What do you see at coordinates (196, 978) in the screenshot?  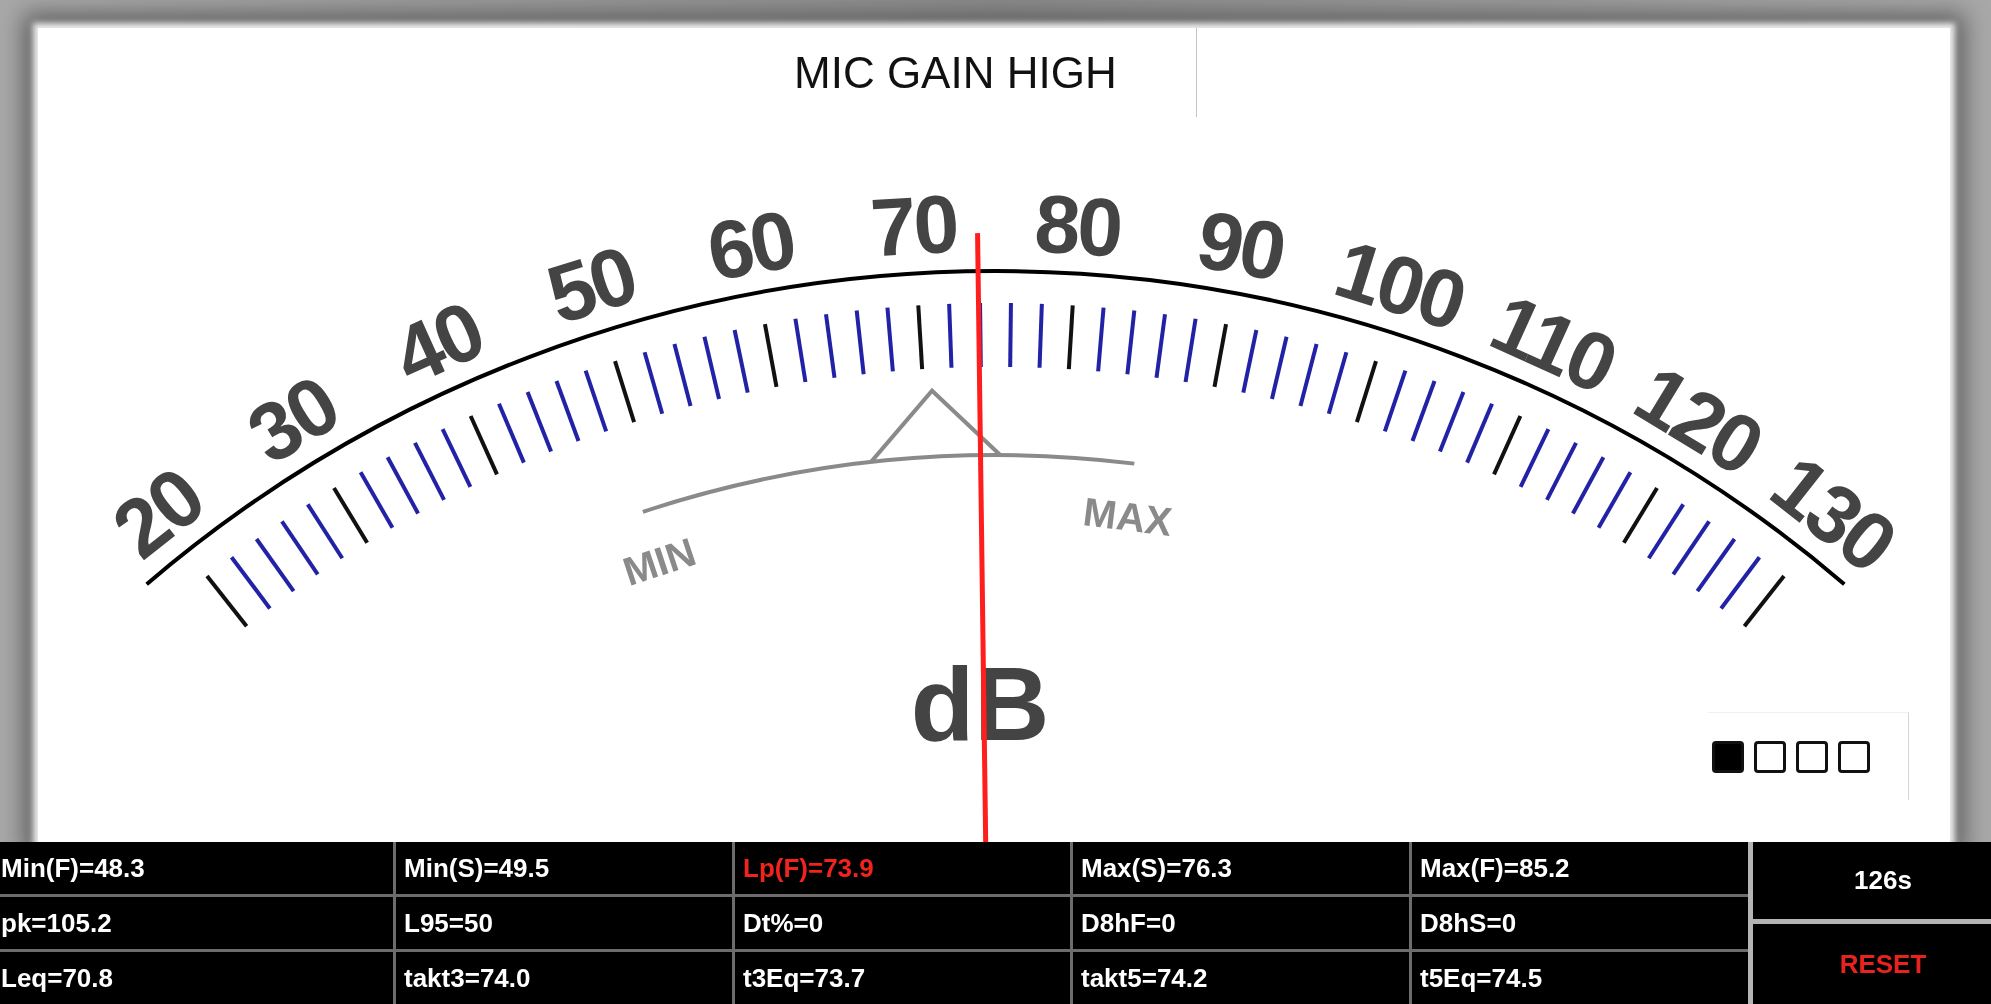 I see `reading-cell: Leq=70.8` at bounding box center [196, 978].